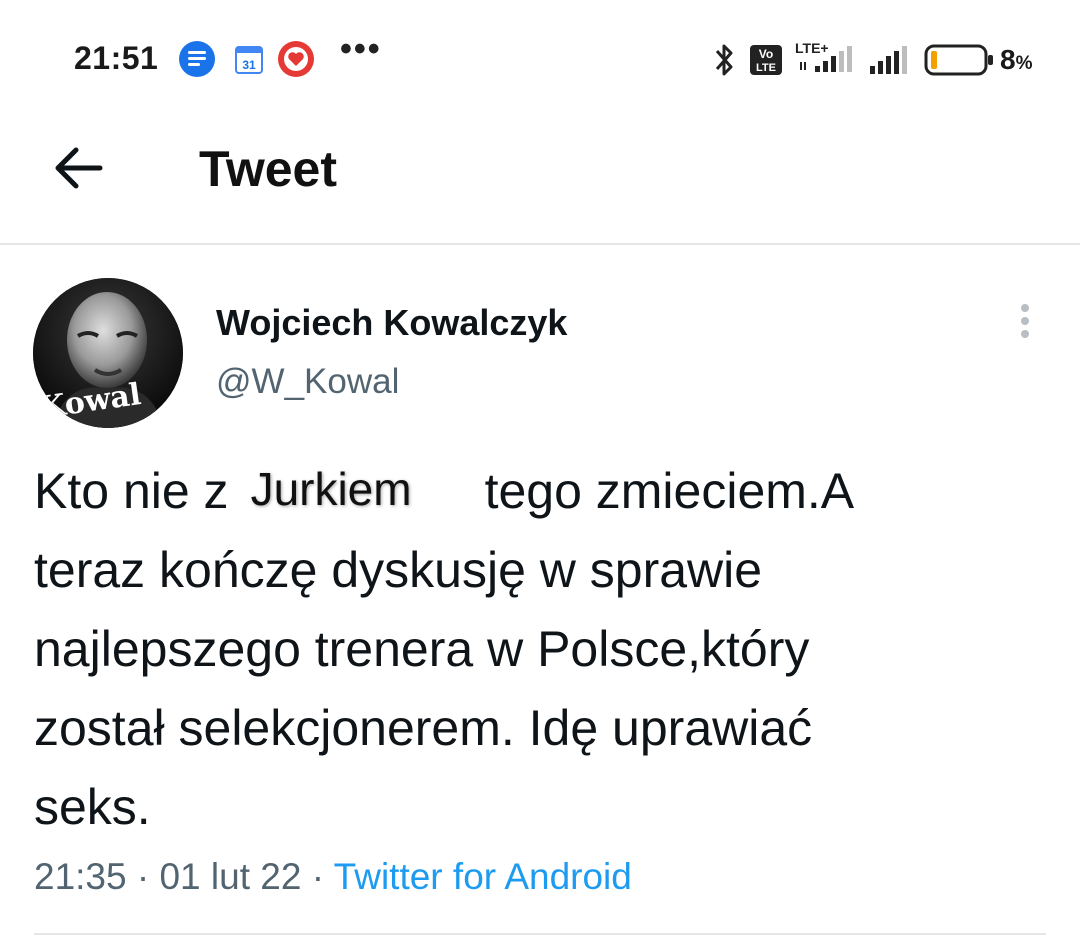 This screenshot has height=942, width=1080. Describe the element at coordinates (724, 60) in the screenshot. I see `bluetooth-icon` at that location.